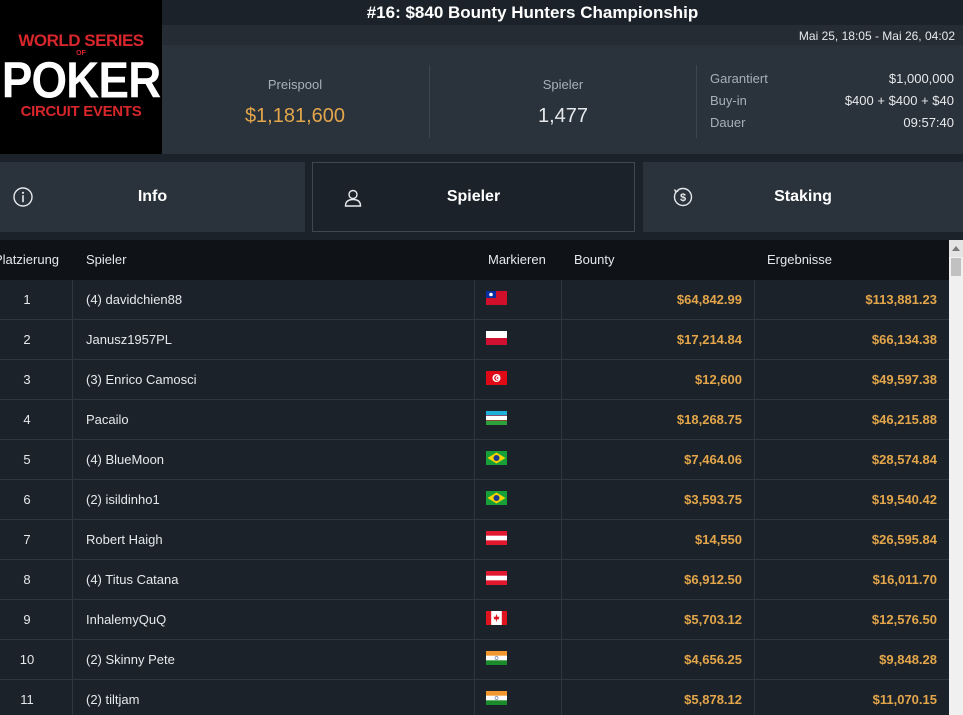 Image resolution: width=963 pixels, height=715 pixels. What do you see at coordinates (473, 197) in the screenshot?
I see `tab-players: Spieler` at bounding box center [473, 197].